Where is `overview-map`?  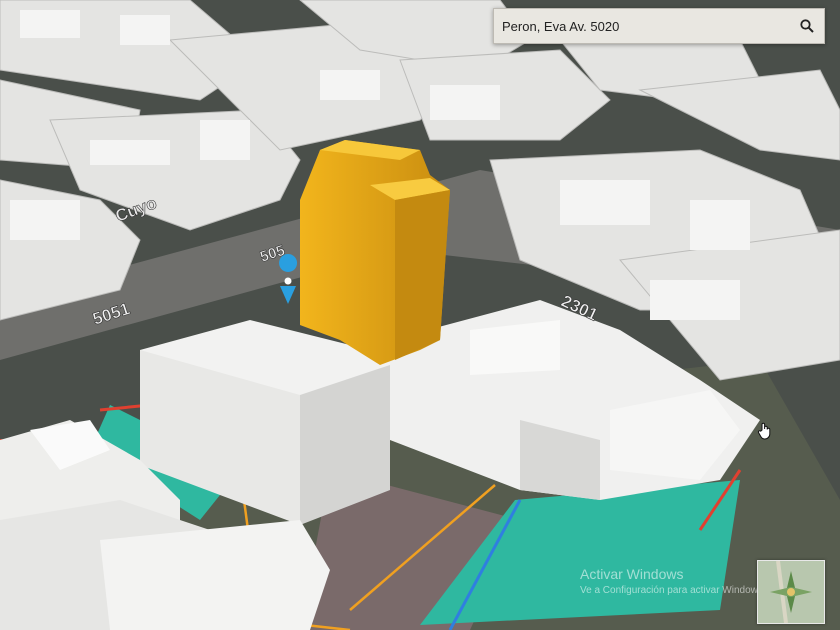 overview-map is located at coordinates (791, 592).